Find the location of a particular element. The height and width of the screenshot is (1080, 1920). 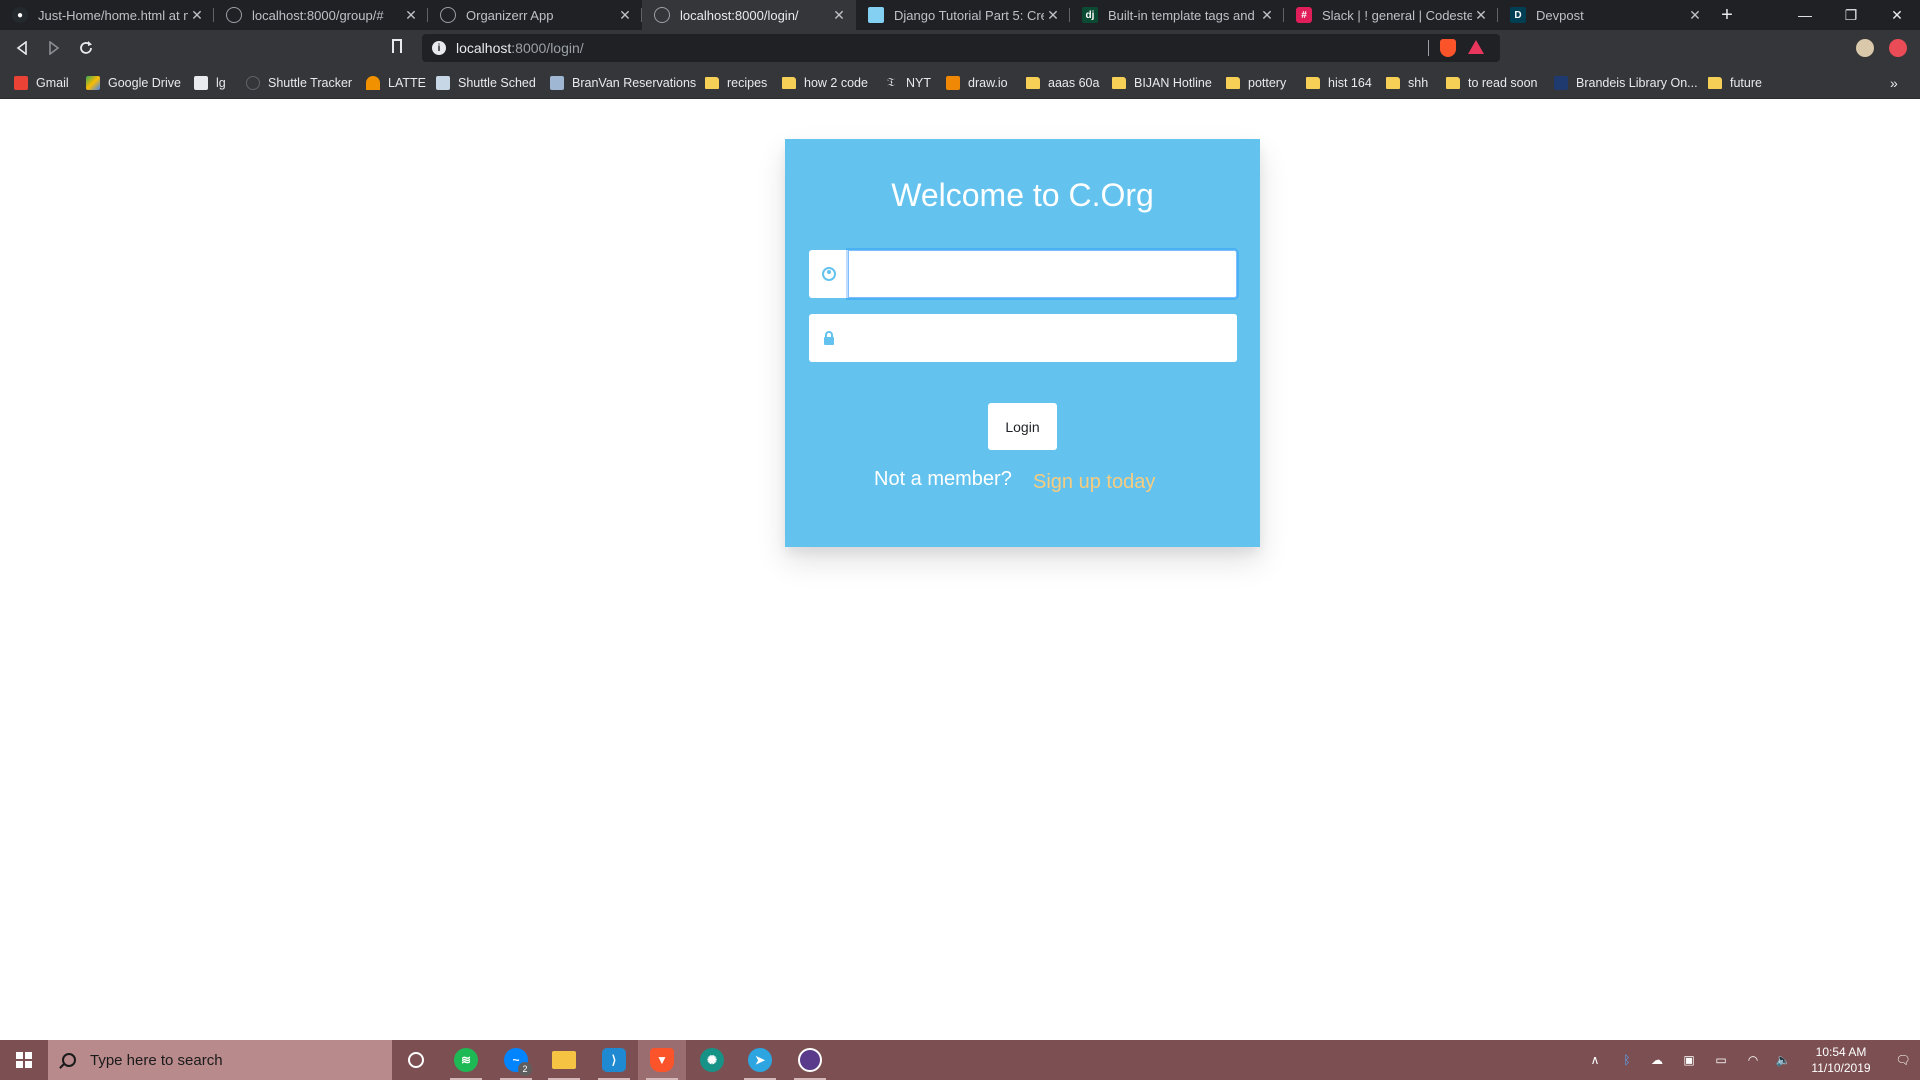

bookmark-shuttle-sched: Shuttle Sched is located at coordinates (486, 82).